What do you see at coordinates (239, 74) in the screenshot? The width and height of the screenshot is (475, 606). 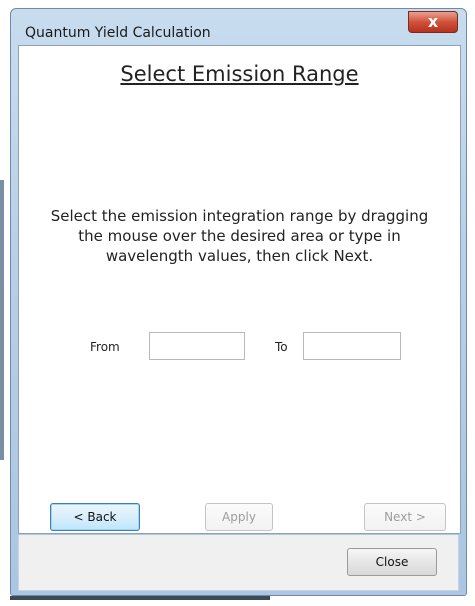 I see `page-title: Select Emission Range` at bounding box center [239, 74].